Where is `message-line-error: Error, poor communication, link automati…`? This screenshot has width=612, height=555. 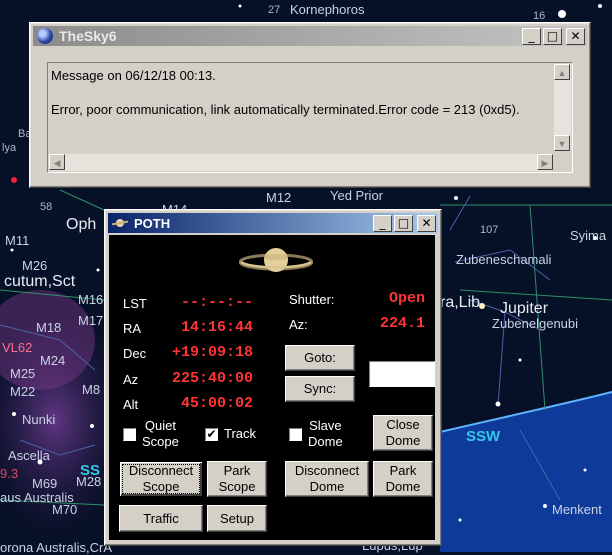
message-line-error: Error, poor communication, link automati… is located at coordinates (285, 109).